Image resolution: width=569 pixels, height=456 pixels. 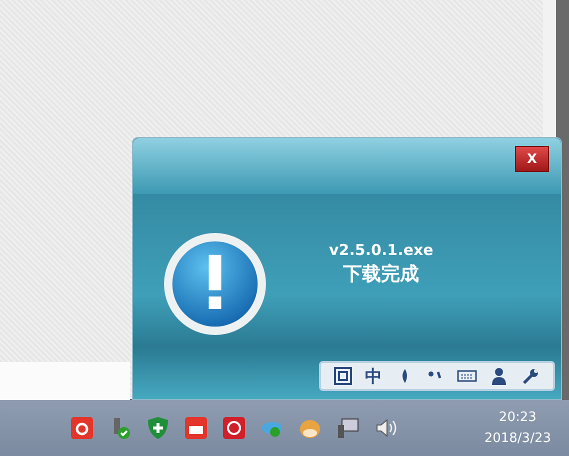 I want to click on clock-date: 2018/3/23, so click(x=517, y=438).